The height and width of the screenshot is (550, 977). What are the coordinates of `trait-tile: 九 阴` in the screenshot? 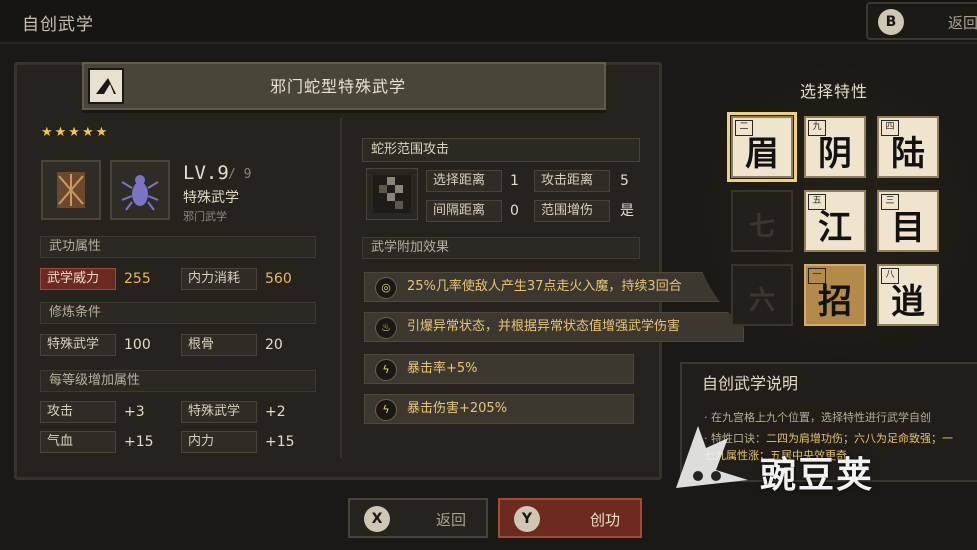 It's located at (835, 147).